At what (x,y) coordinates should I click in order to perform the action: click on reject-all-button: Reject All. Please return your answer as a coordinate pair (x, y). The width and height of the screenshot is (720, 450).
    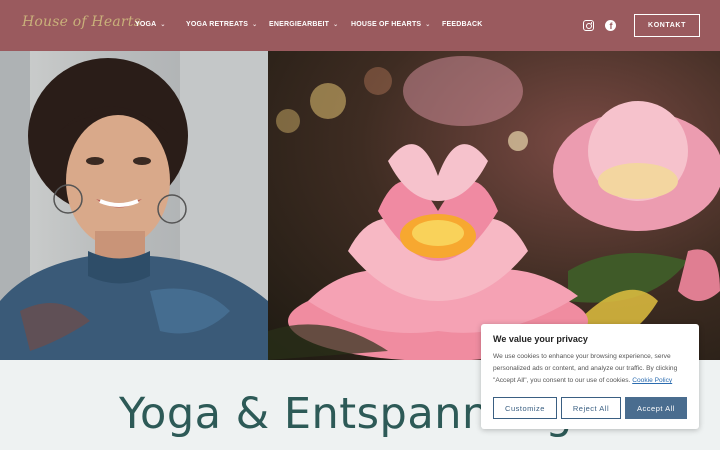
    Looking at the image, I should click on (591, 408).